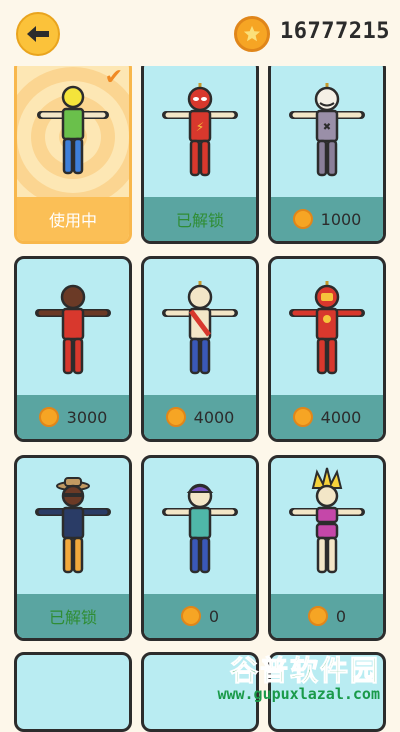 This screenshot has height=732, width=400. I want to click on watermark: 谷普软件园 www.gupuxlazal.com, so click(304, 677).